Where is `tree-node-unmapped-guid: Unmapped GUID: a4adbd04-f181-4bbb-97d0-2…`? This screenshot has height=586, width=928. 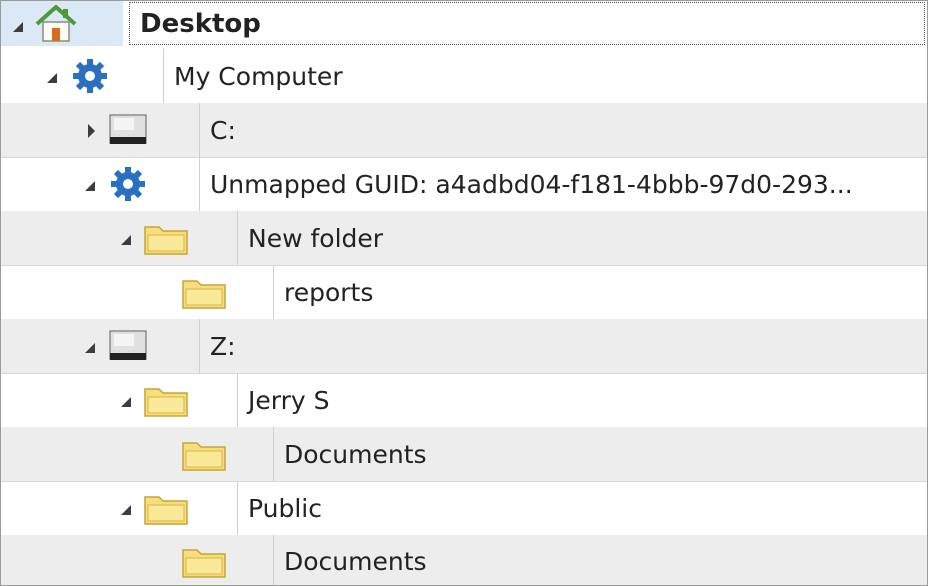
tree-node-unmapped-guid: Unmapped GUID: a4adbd04-f181-4bbb-97d0-2… is located at coordinates (464, 184).